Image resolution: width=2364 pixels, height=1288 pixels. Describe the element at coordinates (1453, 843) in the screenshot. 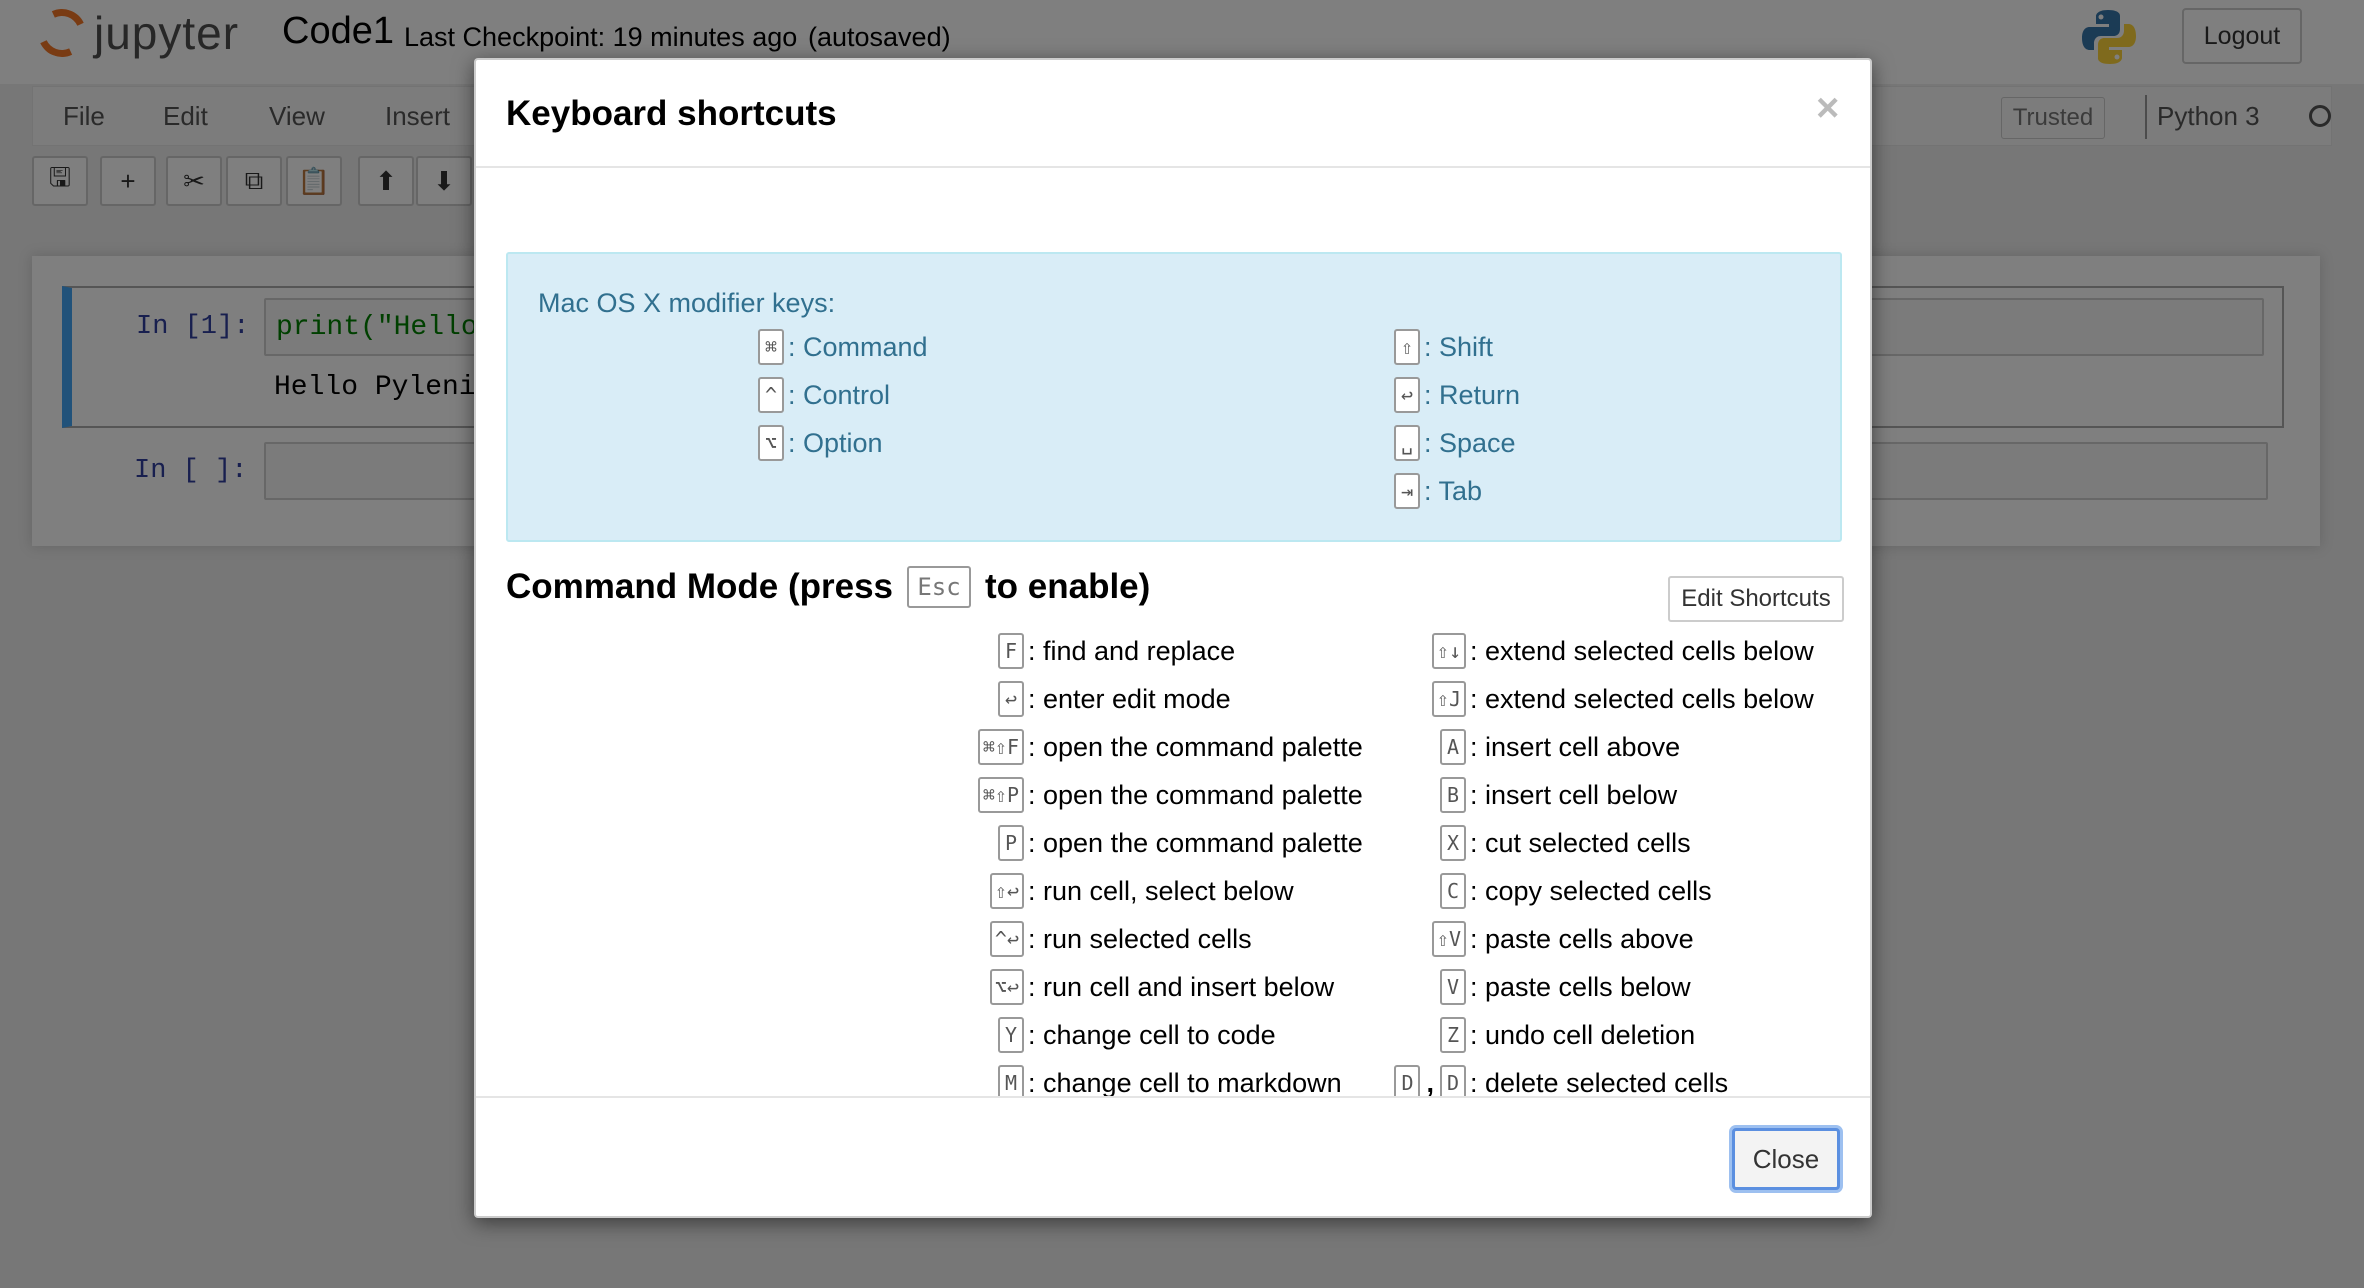

I see `key-icon: X` at that location.